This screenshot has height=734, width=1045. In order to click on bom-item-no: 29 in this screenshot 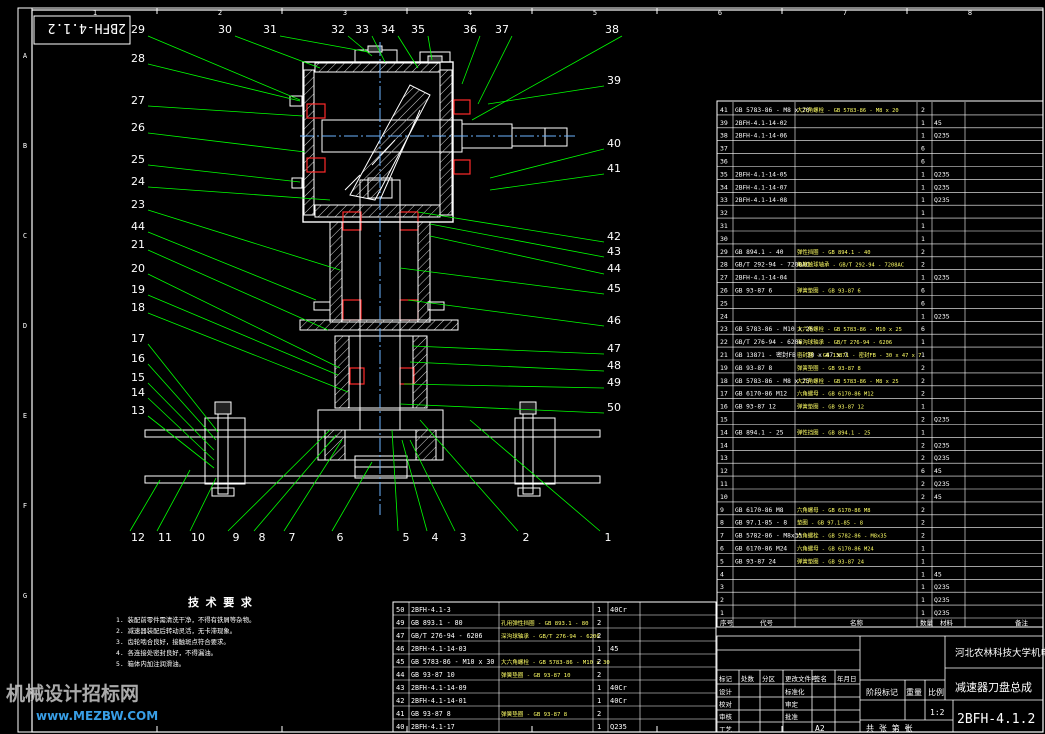, I will do `click(724, 252)`.